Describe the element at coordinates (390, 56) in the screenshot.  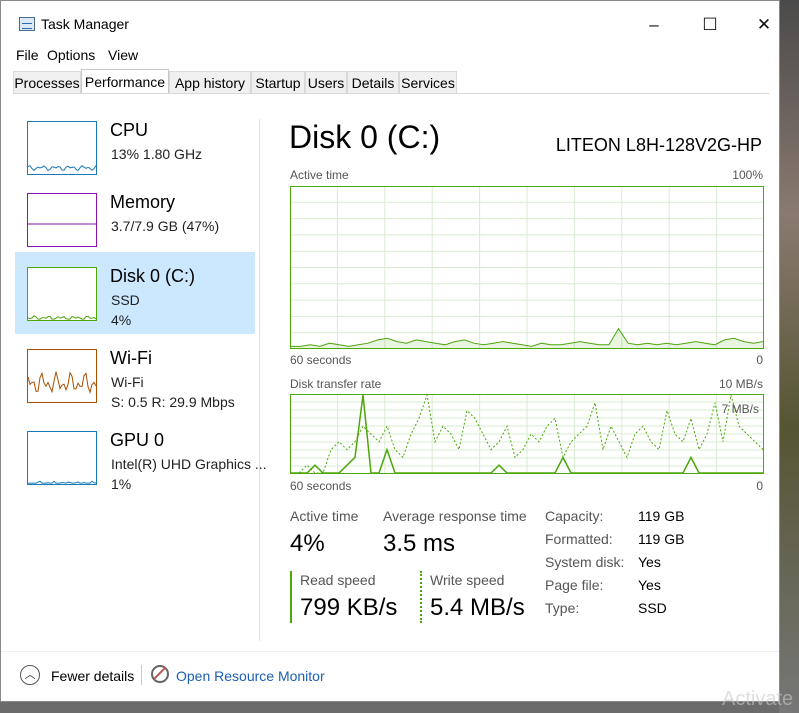
I see `menu-bar: File Options View` at that location.